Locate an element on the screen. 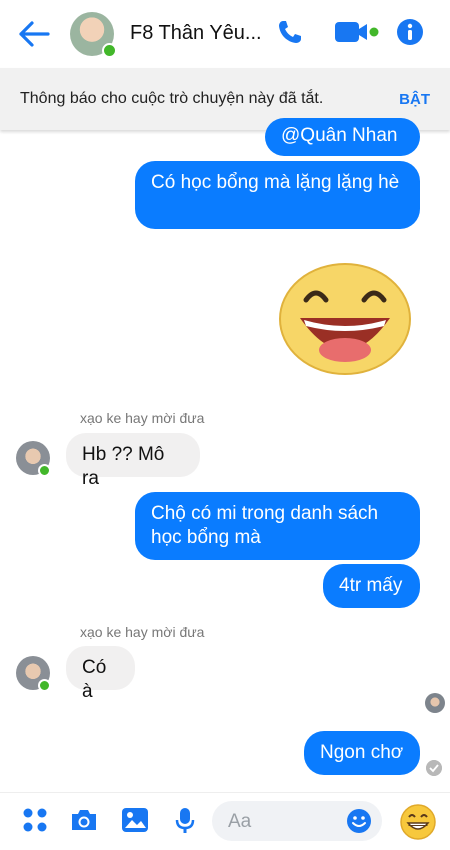  message-input is located at coordinates (283, 822).